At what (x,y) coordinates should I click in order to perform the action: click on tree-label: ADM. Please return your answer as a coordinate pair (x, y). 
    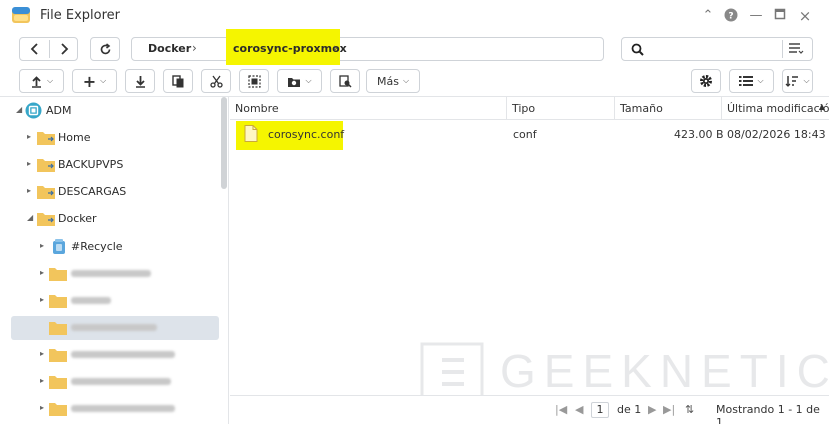
    Looking at the image, I should click on (59, 110).